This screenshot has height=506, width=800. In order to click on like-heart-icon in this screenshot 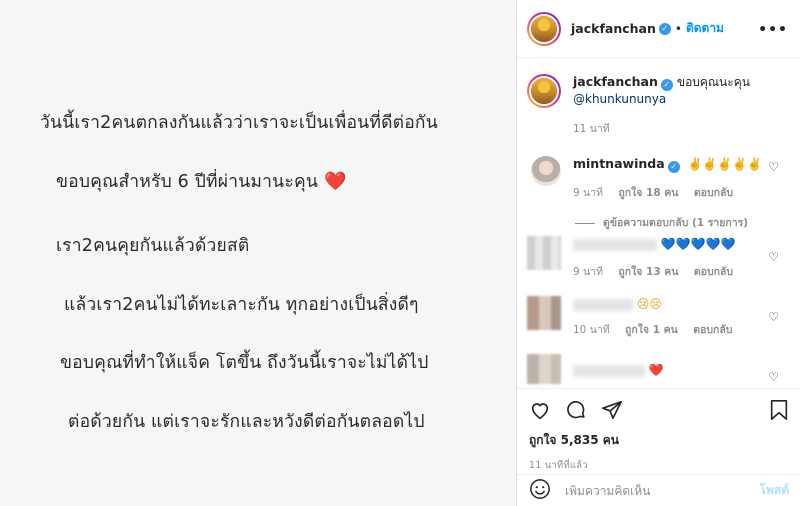, I will do `click(540, 410)`.